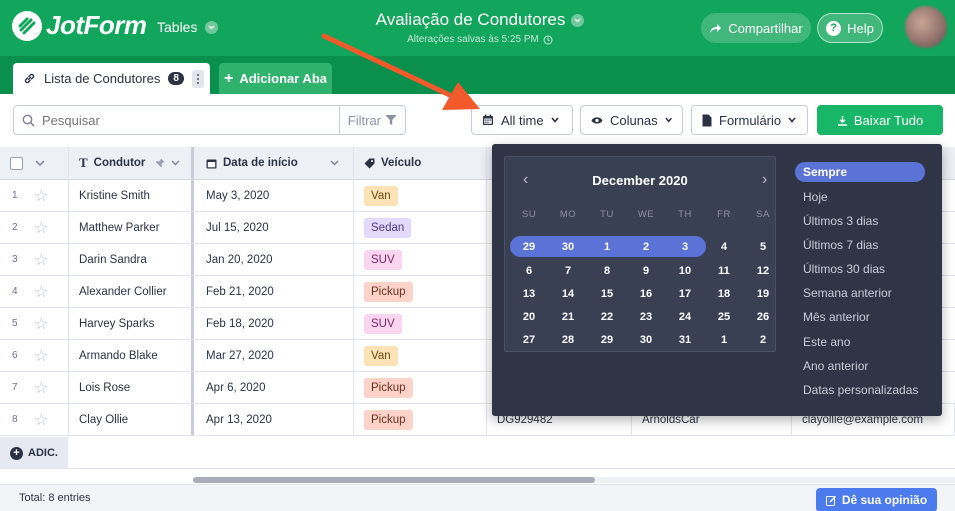 This screenshot has width=955, height=511. I want to click on feedback-button: Dê sua opinião, so click(876, 499).